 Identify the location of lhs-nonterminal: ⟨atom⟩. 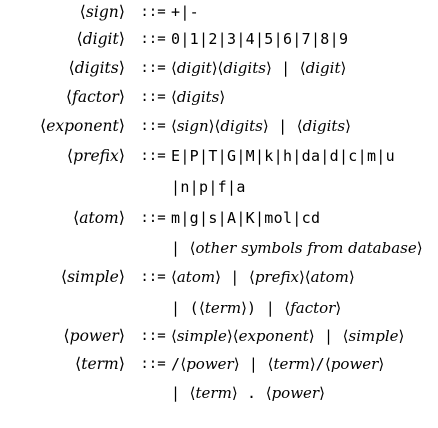
(99, 217).